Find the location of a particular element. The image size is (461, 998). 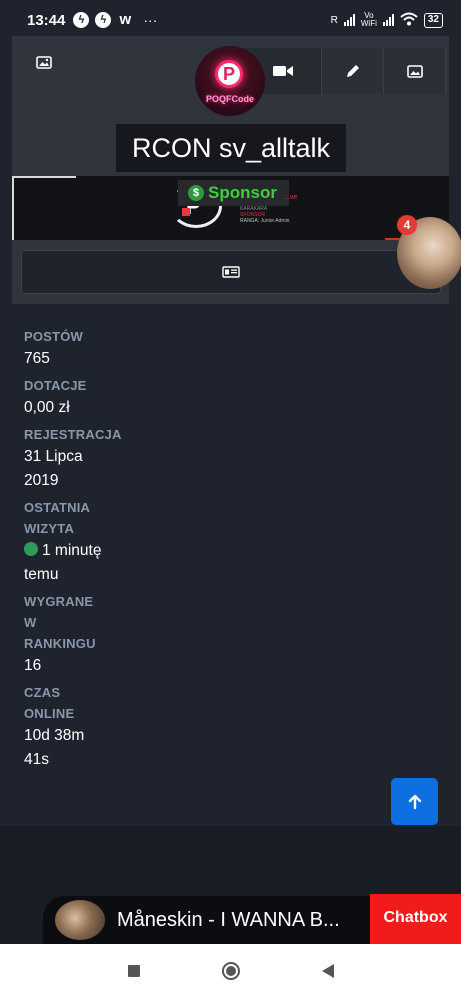

banner-tiny-text: ...ve is located at coordinates (291, 197).